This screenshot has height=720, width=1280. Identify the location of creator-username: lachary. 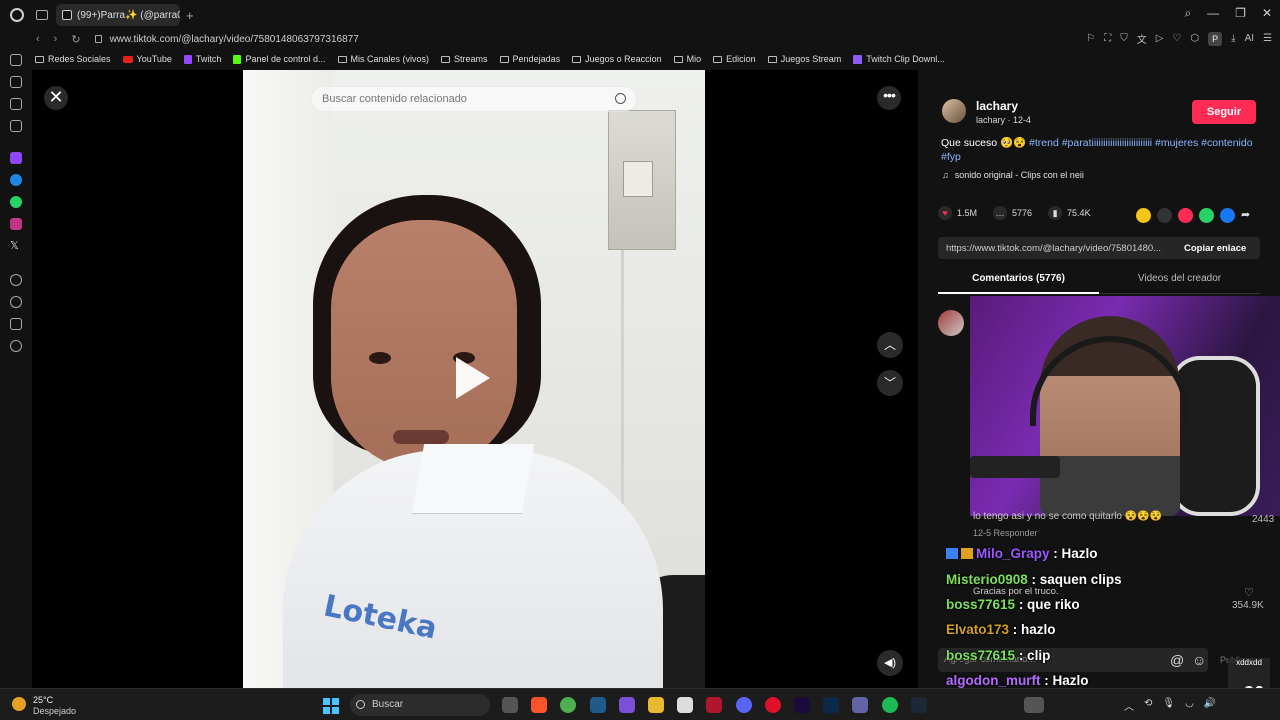
(997, 106).